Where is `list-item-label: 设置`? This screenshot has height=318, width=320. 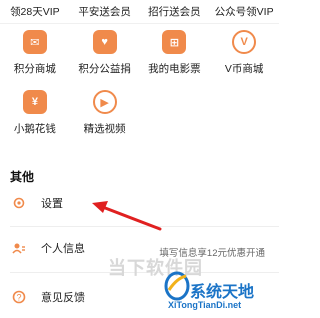
list-item-label: 设置 is located at coordinates (52, 204).